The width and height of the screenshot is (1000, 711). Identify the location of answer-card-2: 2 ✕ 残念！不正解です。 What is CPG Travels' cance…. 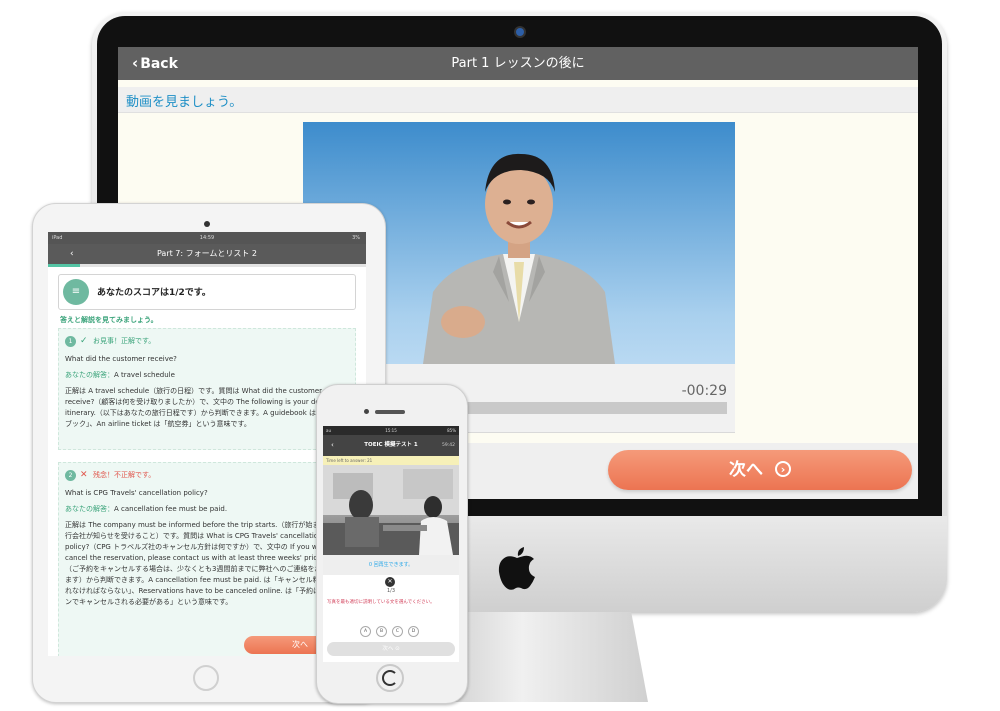
(207, 559).